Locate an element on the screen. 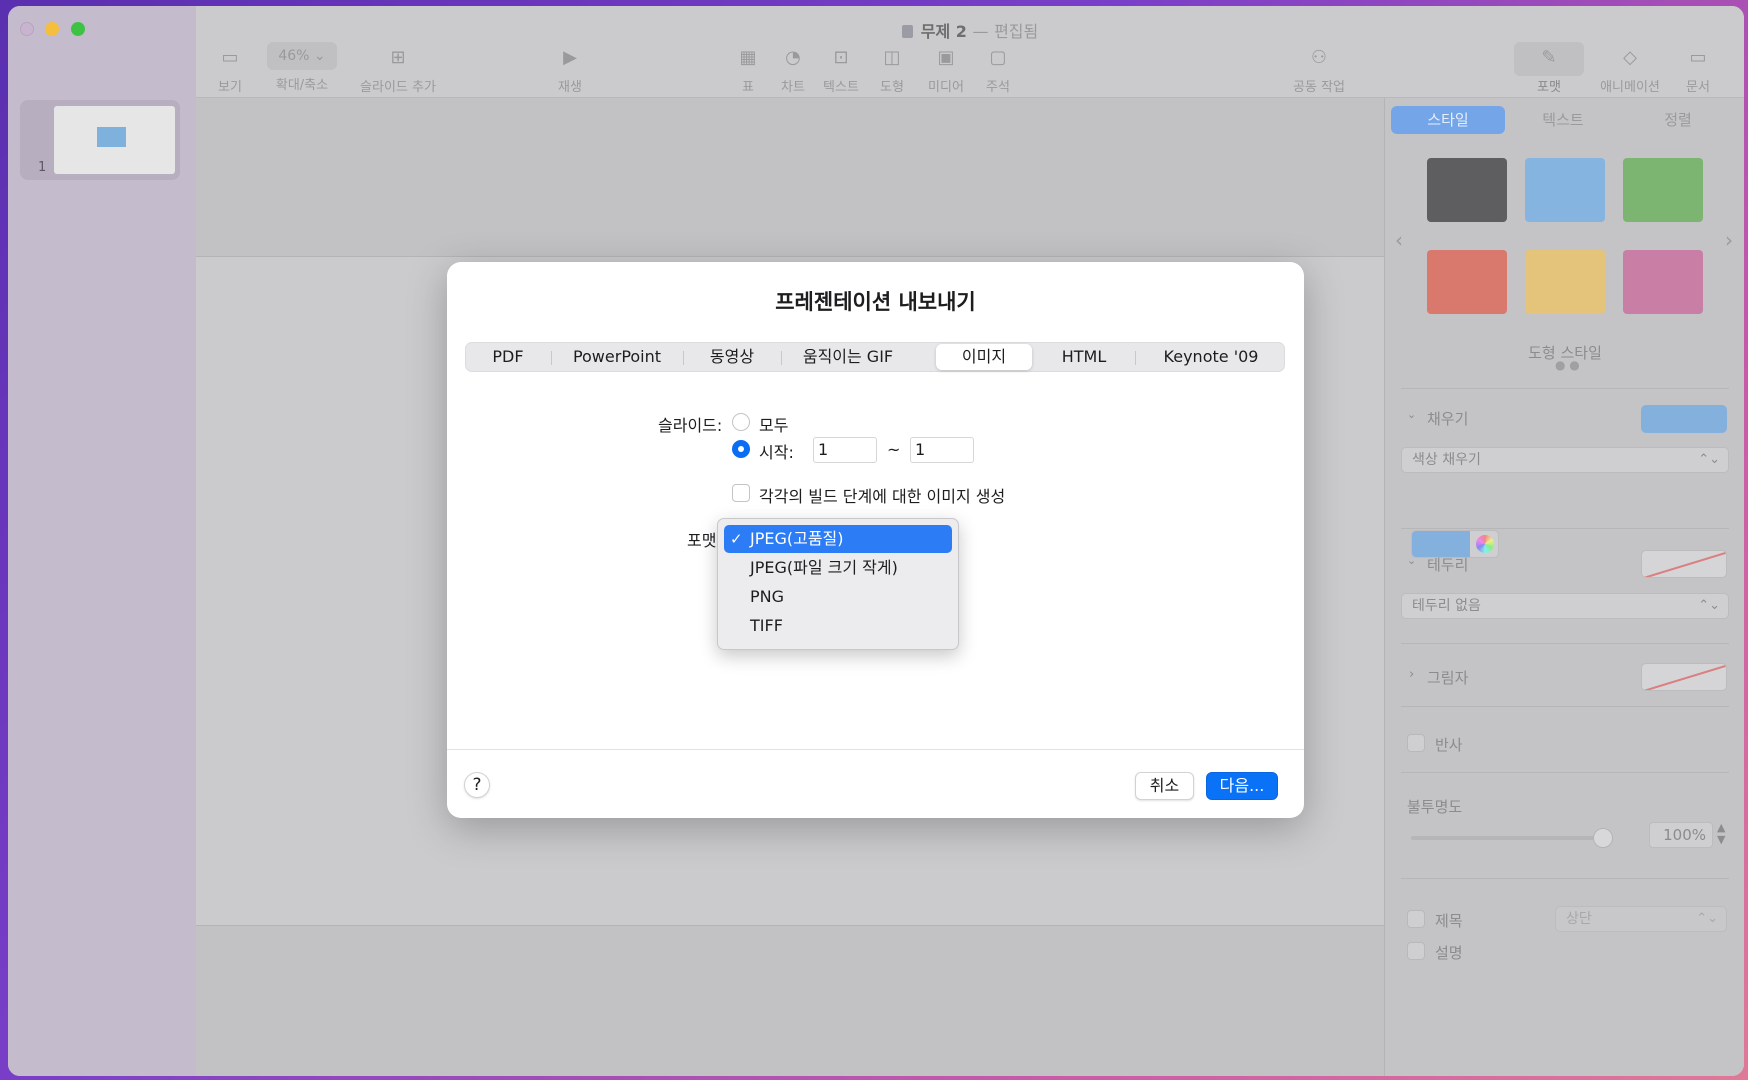  border-type-select: 테두리 없음 ⌃⌄ is located at coordinates (1565, 606).